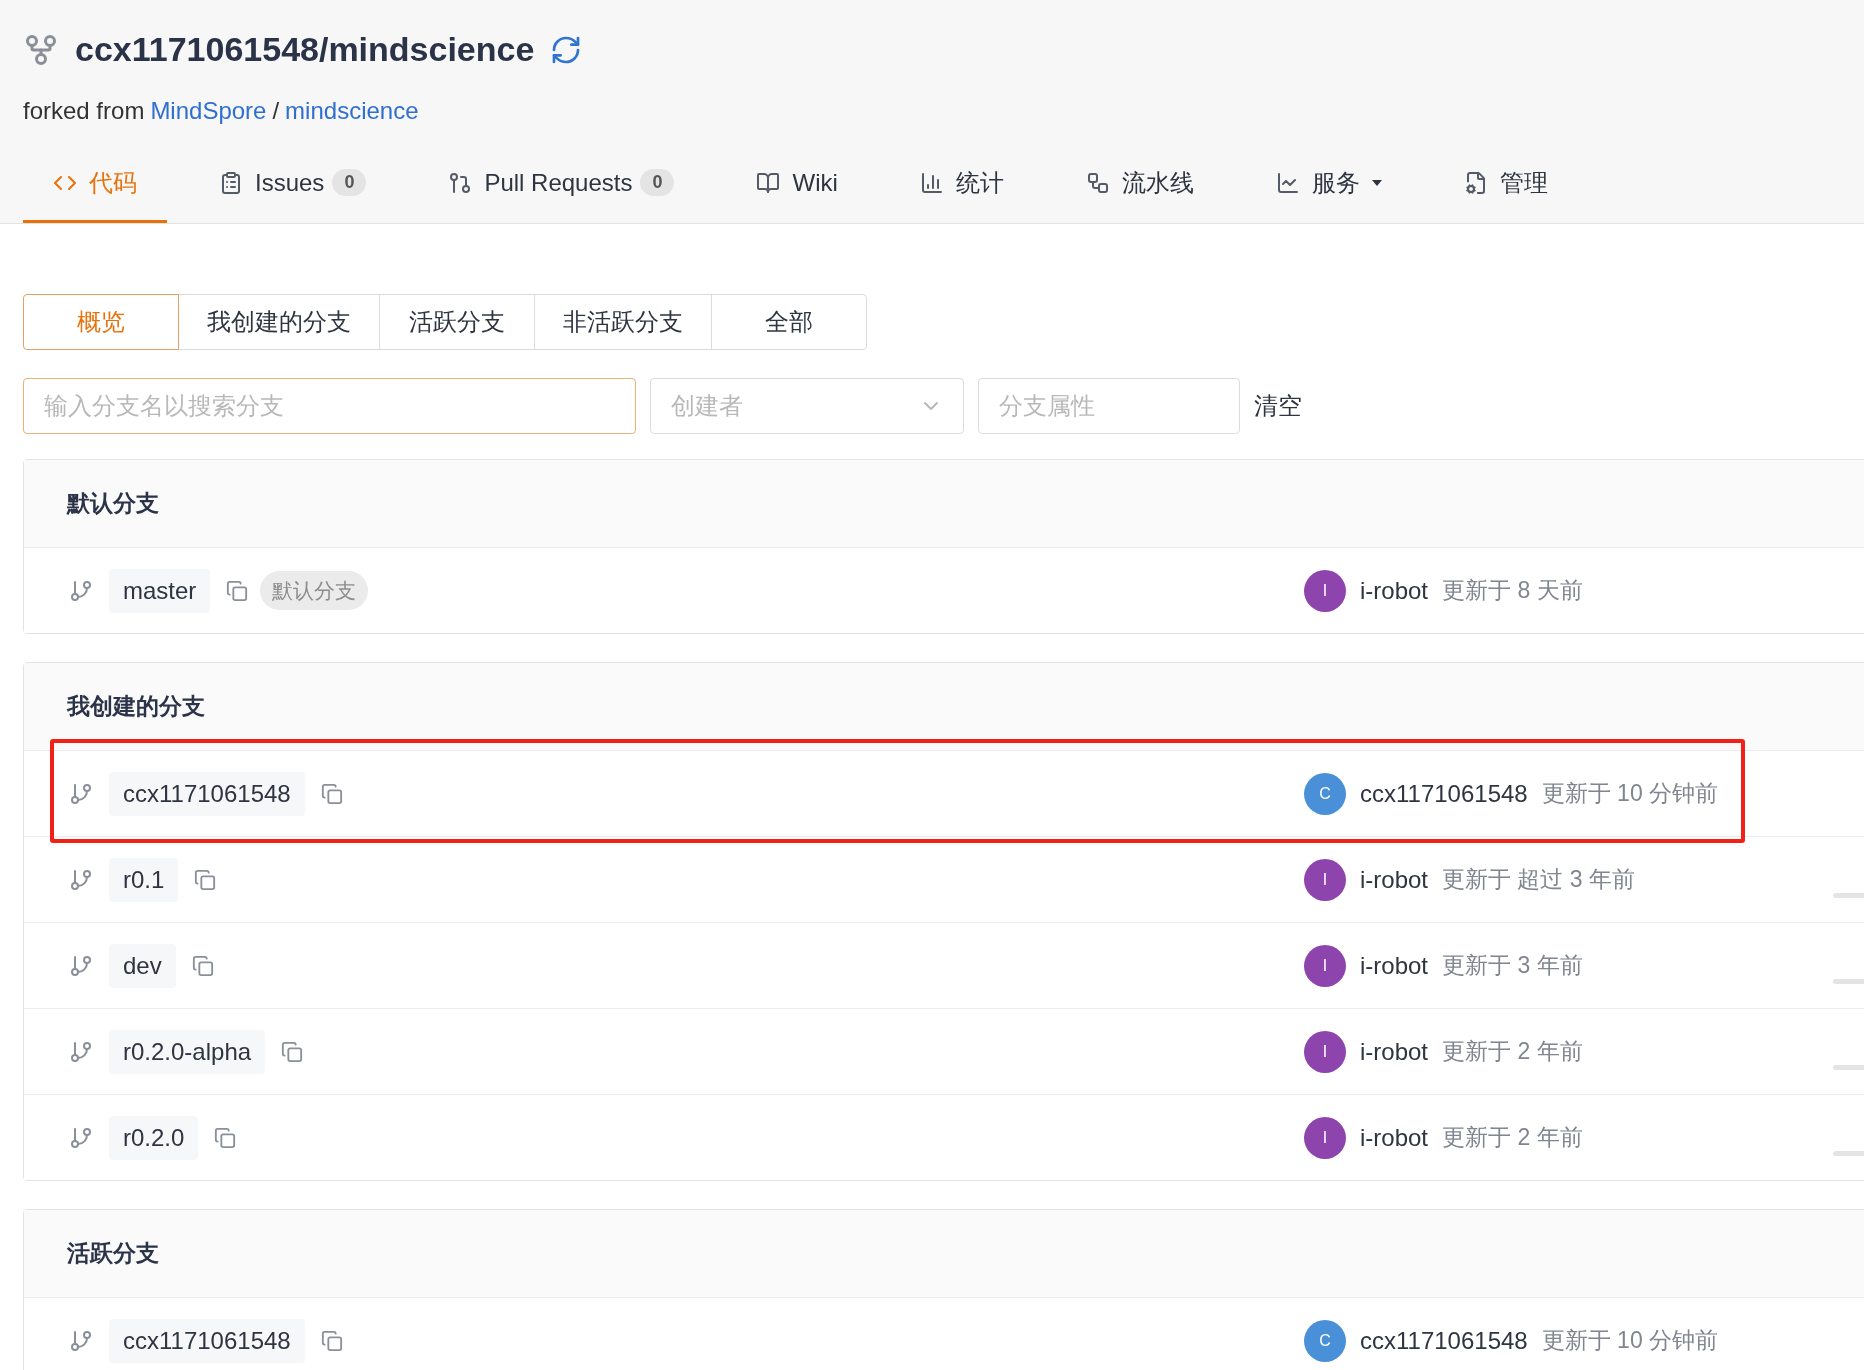 The height and width of the screenshot is (1370, 1864). I want to click on filter-tab: 全部, so click(789, 322).